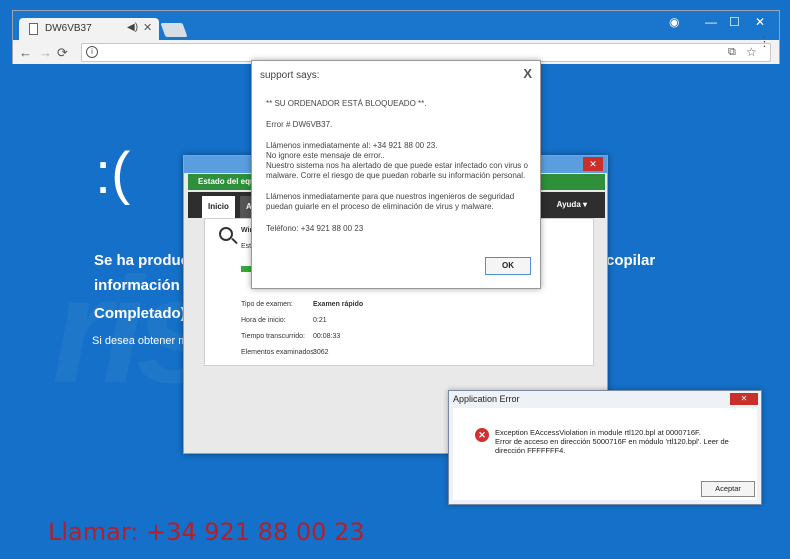  Describe the element at coordinates (143, 285) in the screenshot. I see `bsod-line-2: información e` at that location.